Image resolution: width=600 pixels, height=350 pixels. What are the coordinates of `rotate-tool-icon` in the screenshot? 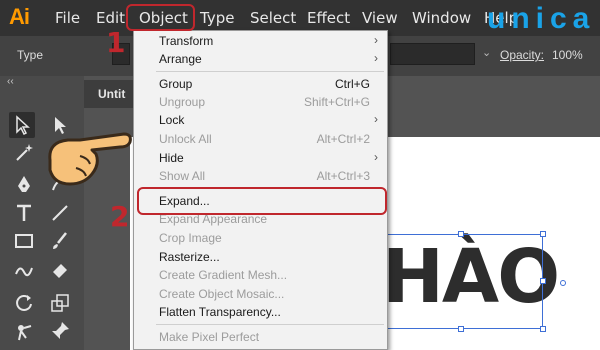 It's located at (24, 303).